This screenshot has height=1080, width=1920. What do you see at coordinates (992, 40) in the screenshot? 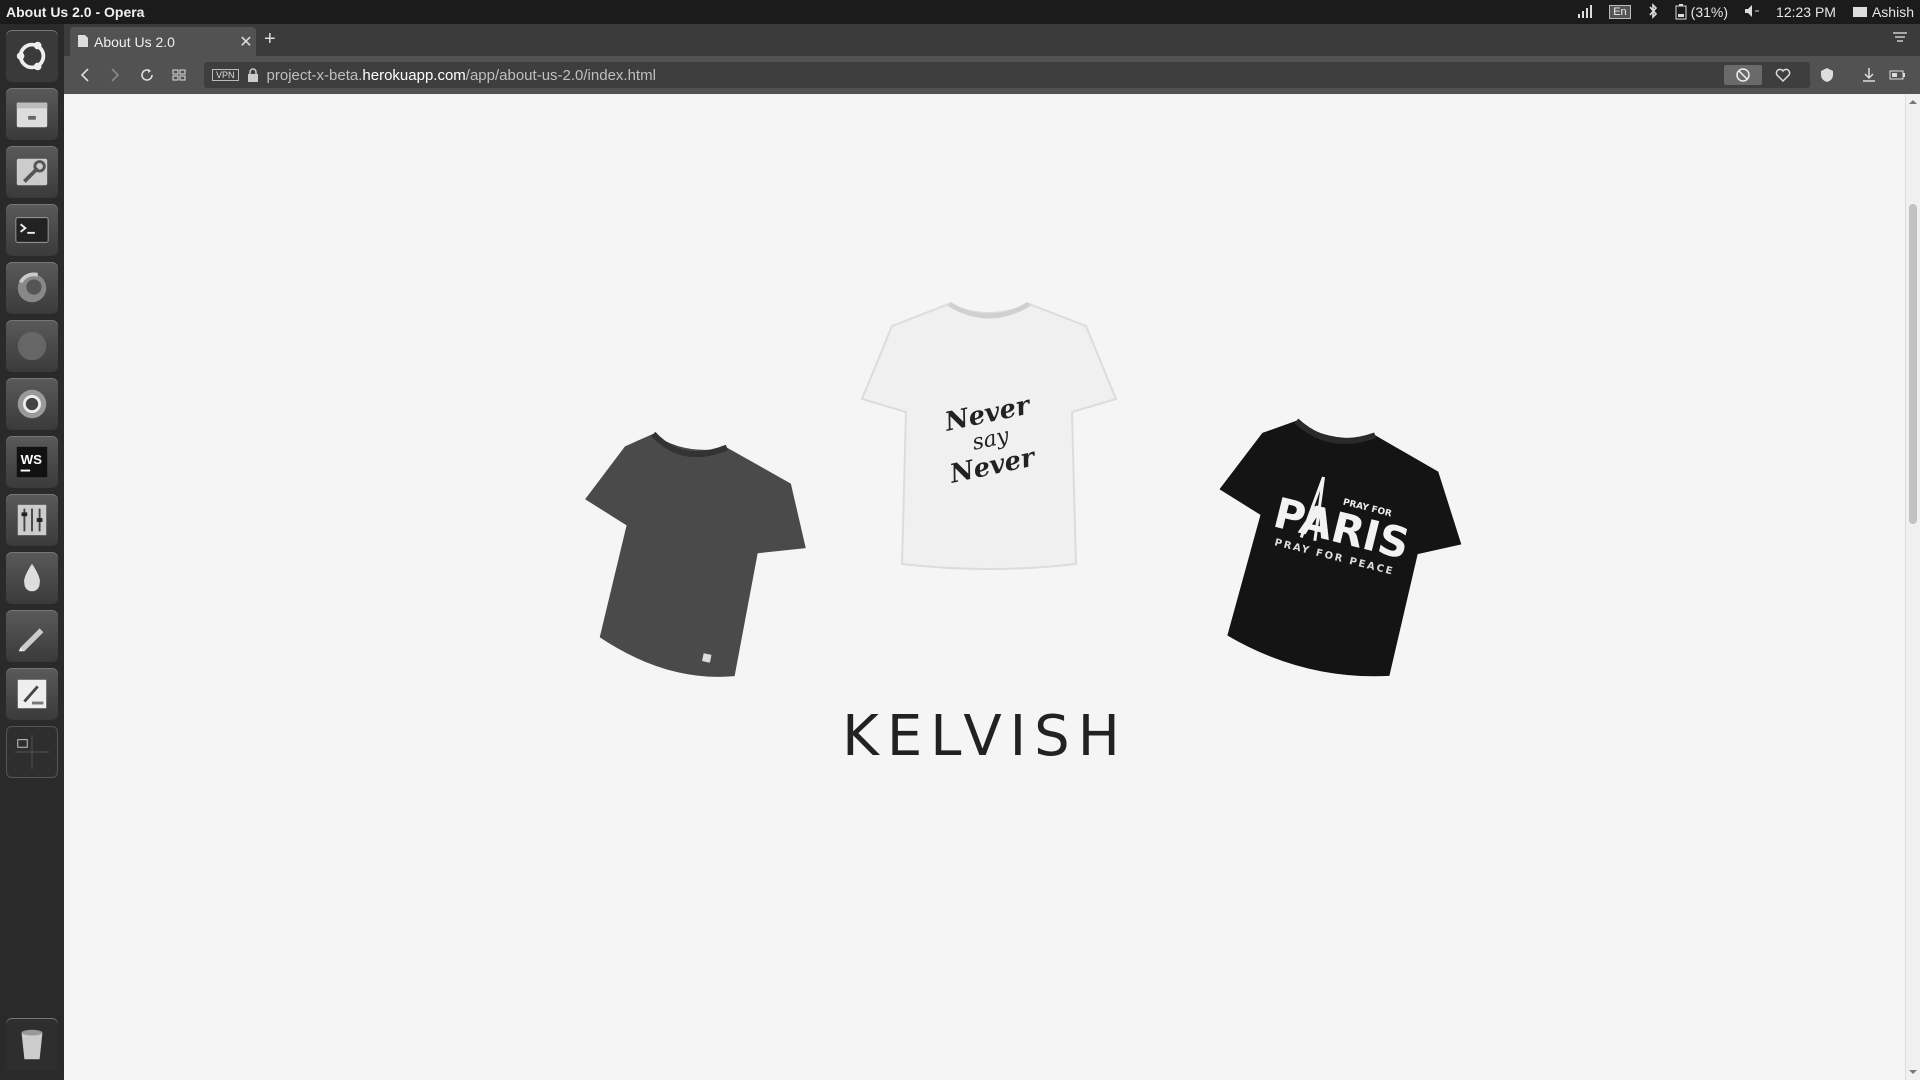
I see `tab-bar: About Us 2.0 ✕ +` at bounding box center [992, 40].